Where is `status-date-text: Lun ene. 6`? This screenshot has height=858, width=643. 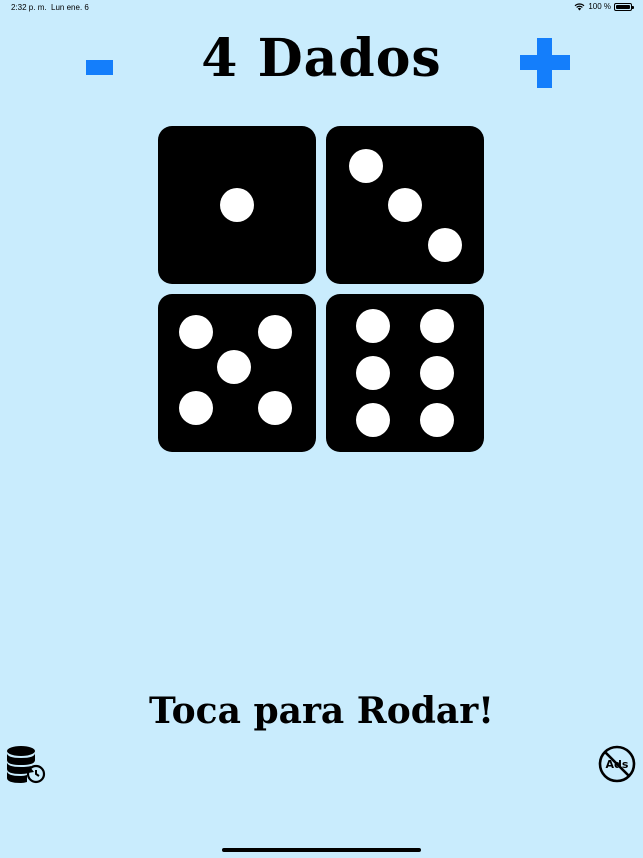
status-date-text: Lun ene. 6 is located at coordinates (70, 7).